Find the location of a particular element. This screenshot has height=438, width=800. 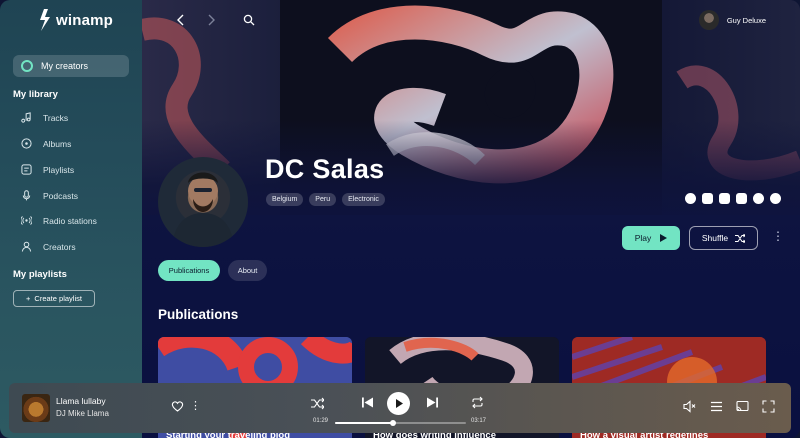

user-menu: Guy Deluxe is located at coordinates (732, 20).